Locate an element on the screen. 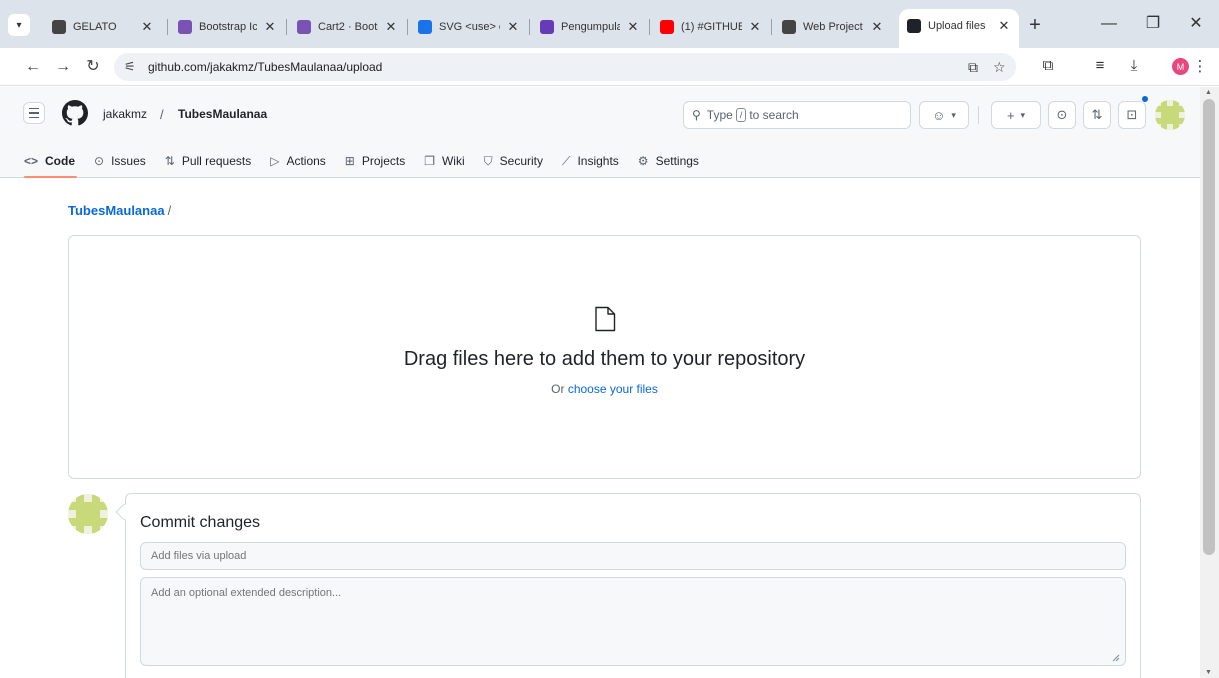 This screenshot has height=678, width=1219. browser-tab: (1) #GITHUB ✕ is located at coordinates (711, 27).